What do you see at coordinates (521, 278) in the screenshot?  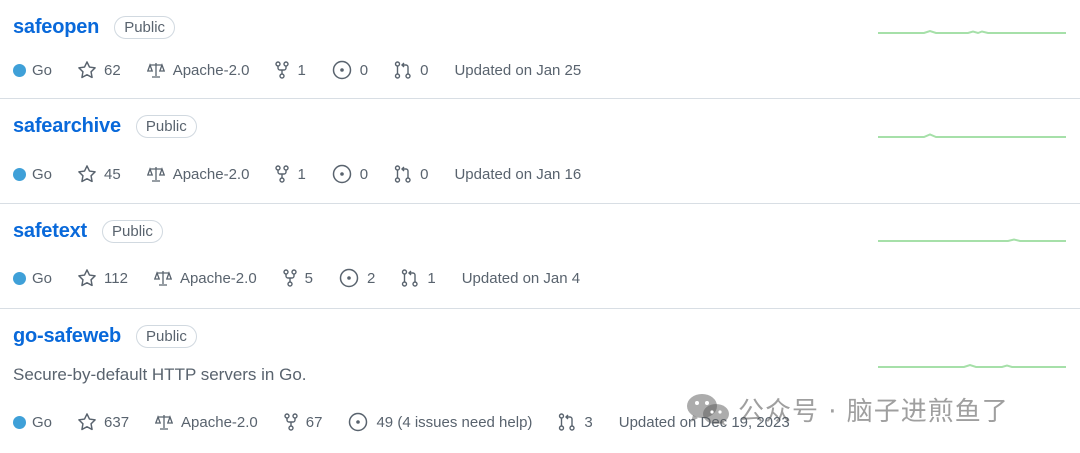 I see `updated-timestamp: Updated on Jan 4` at bounding box center [521, 278].